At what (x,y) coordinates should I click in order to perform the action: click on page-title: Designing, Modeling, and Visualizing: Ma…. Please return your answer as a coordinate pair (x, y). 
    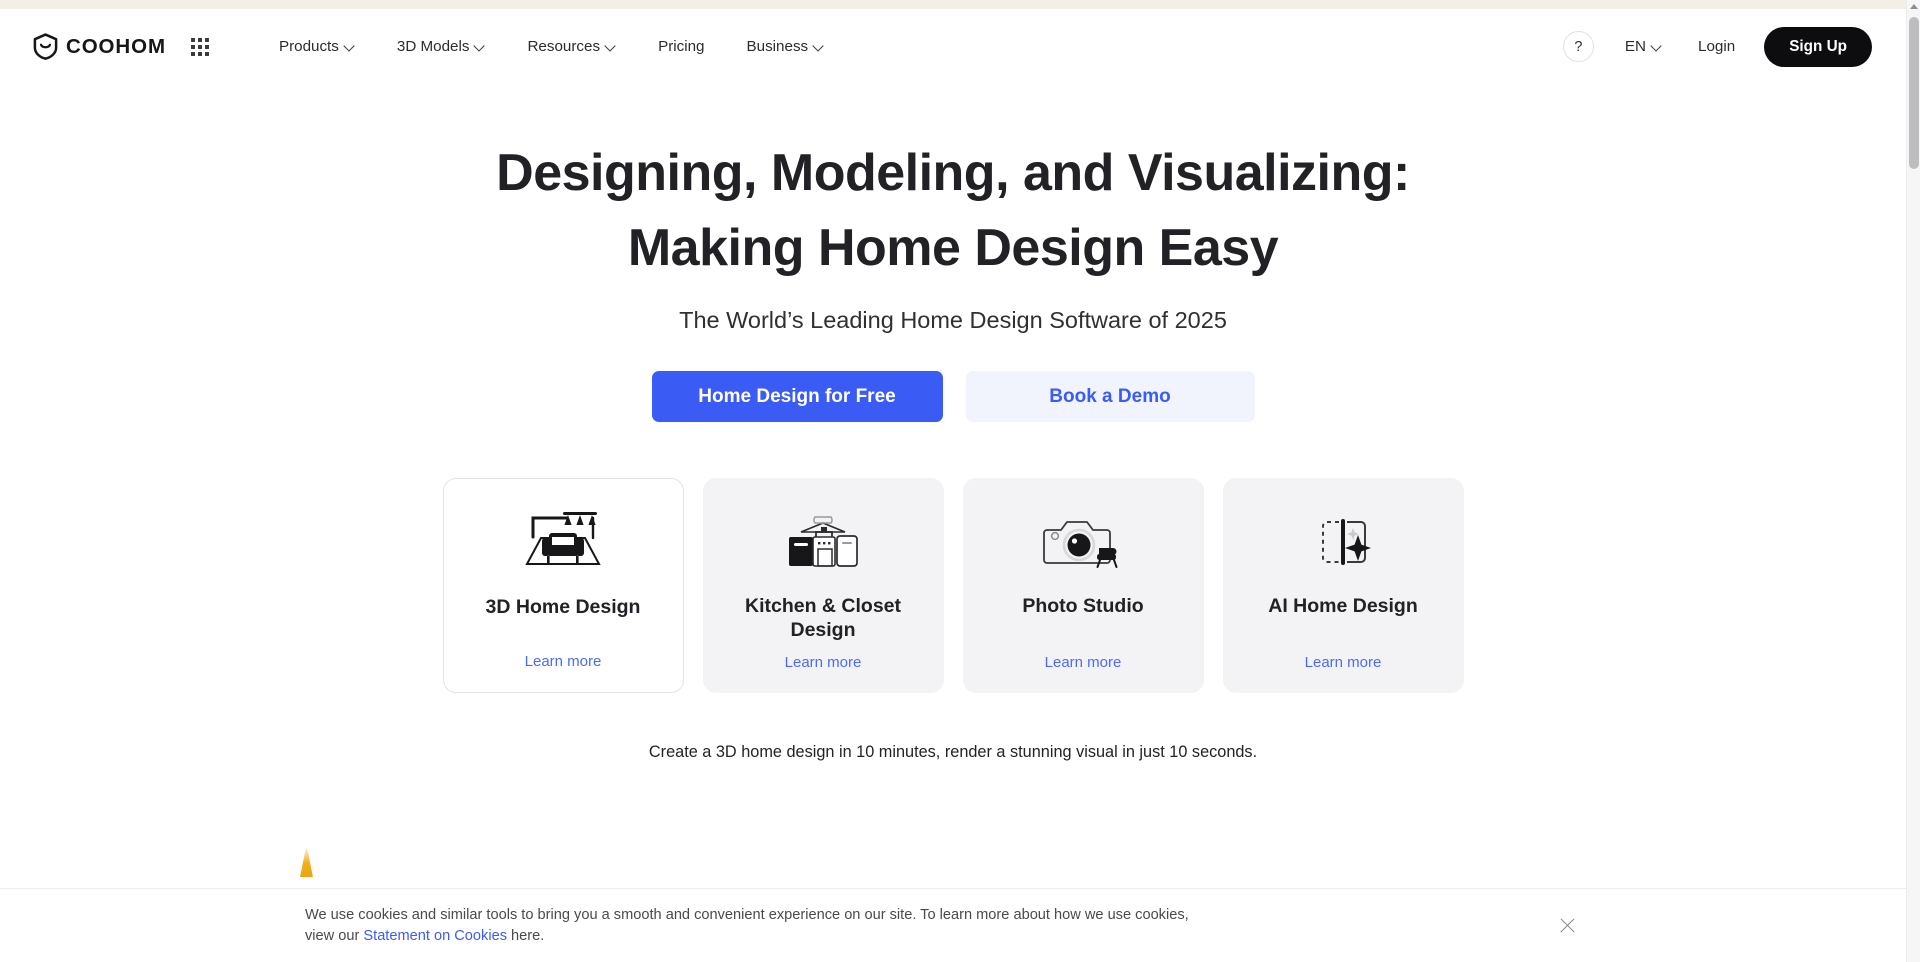
    Looking at the image, I should click on (953, 210).